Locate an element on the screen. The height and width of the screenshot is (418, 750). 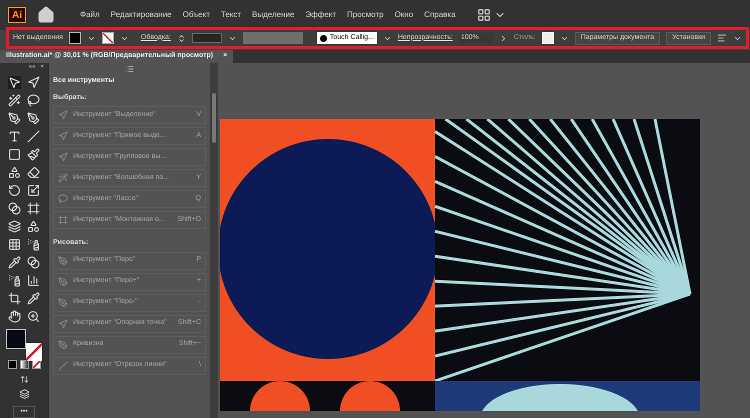
menu-item: Справка is located at coordinates (440, 15).